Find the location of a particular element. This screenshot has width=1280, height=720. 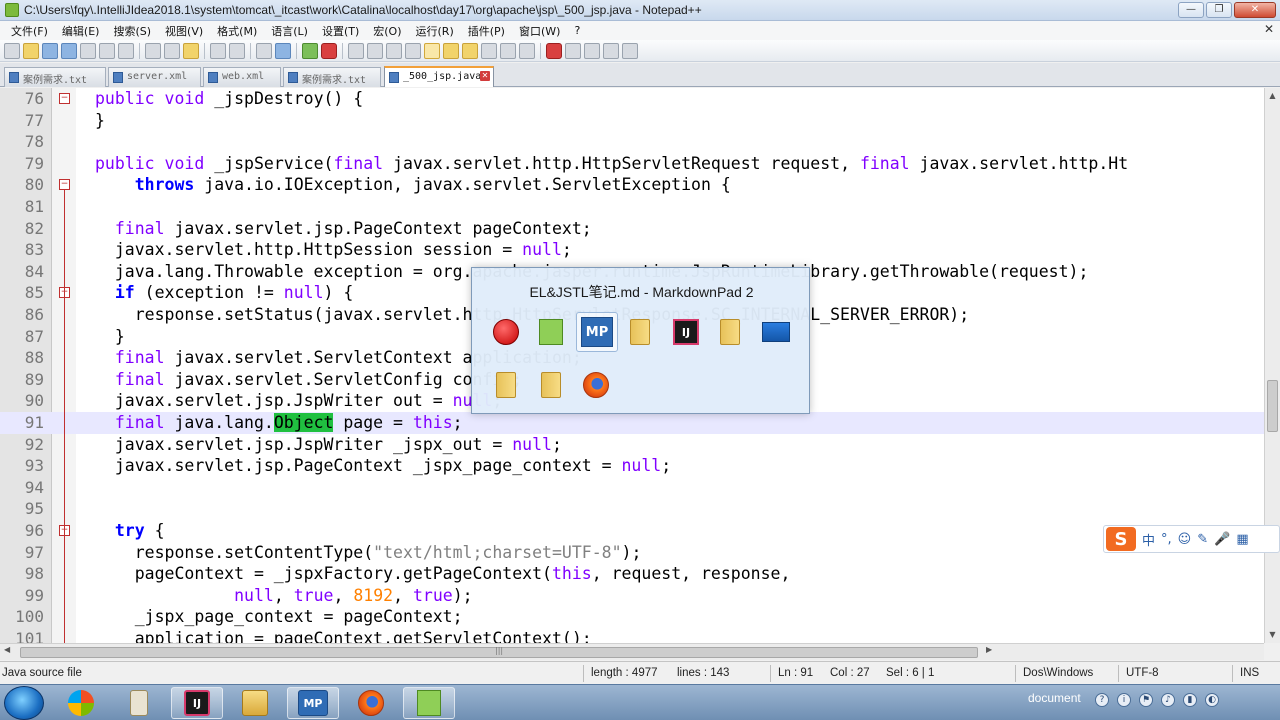

code-line: 91 final java.lang.Object page = this; is located at coordinates (632, 423).